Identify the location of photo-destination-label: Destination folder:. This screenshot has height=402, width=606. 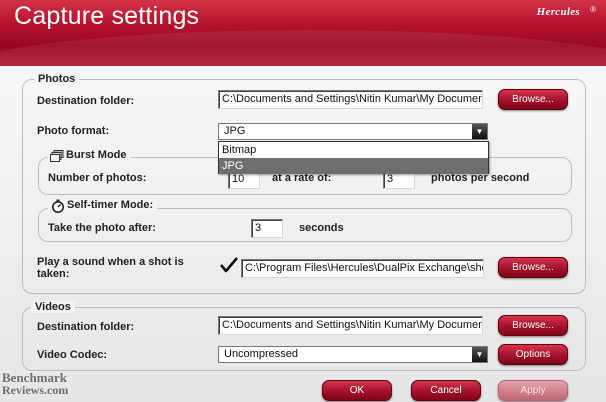
(86, 101).